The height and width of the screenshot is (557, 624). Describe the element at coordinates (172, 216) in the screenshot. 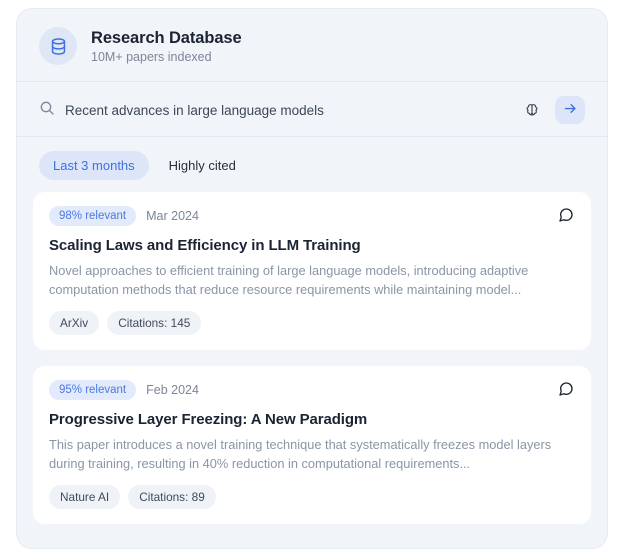

I see `publication-date: Mar 2024` at that location.